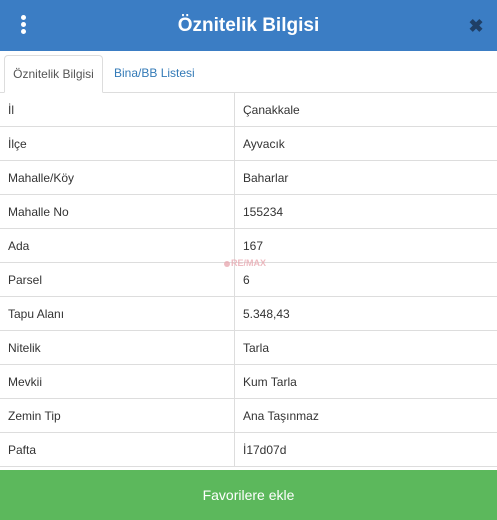 Image resolution: width=497 pixels, height=520 pixels. I want to click on attribute-key: Parsel, so click(117, 279).